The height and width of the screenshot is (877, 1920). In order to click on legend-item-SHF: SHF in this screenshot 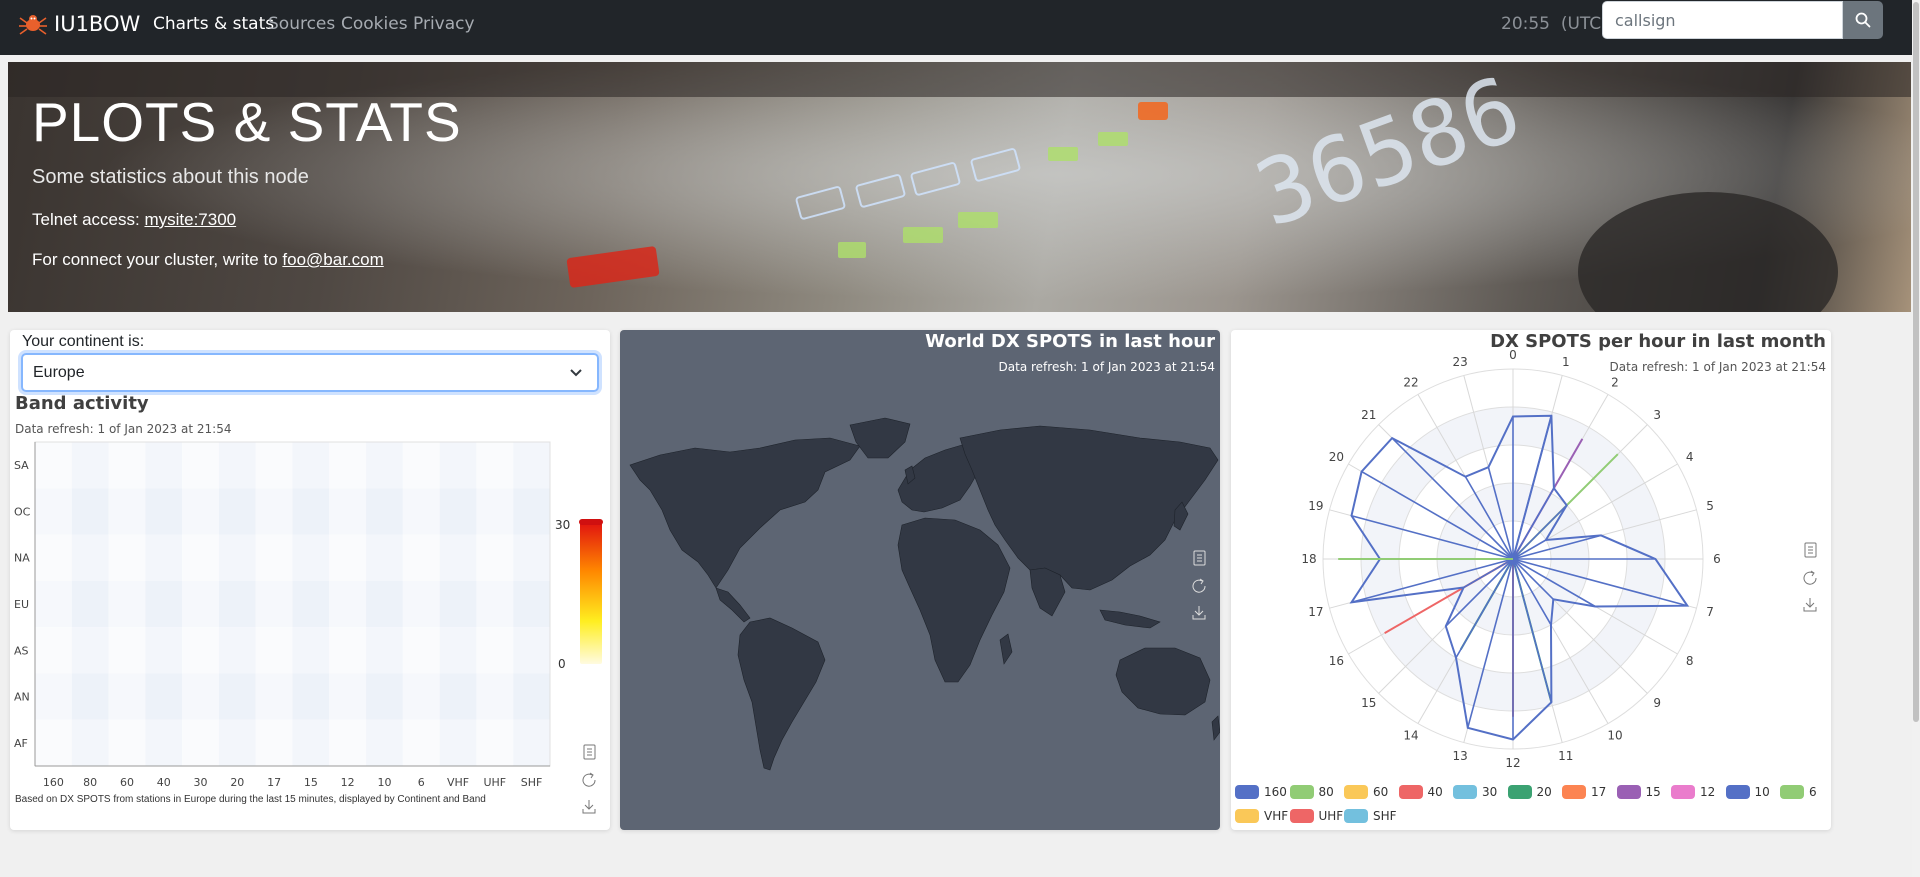, I will do `click(1370, 816)`.